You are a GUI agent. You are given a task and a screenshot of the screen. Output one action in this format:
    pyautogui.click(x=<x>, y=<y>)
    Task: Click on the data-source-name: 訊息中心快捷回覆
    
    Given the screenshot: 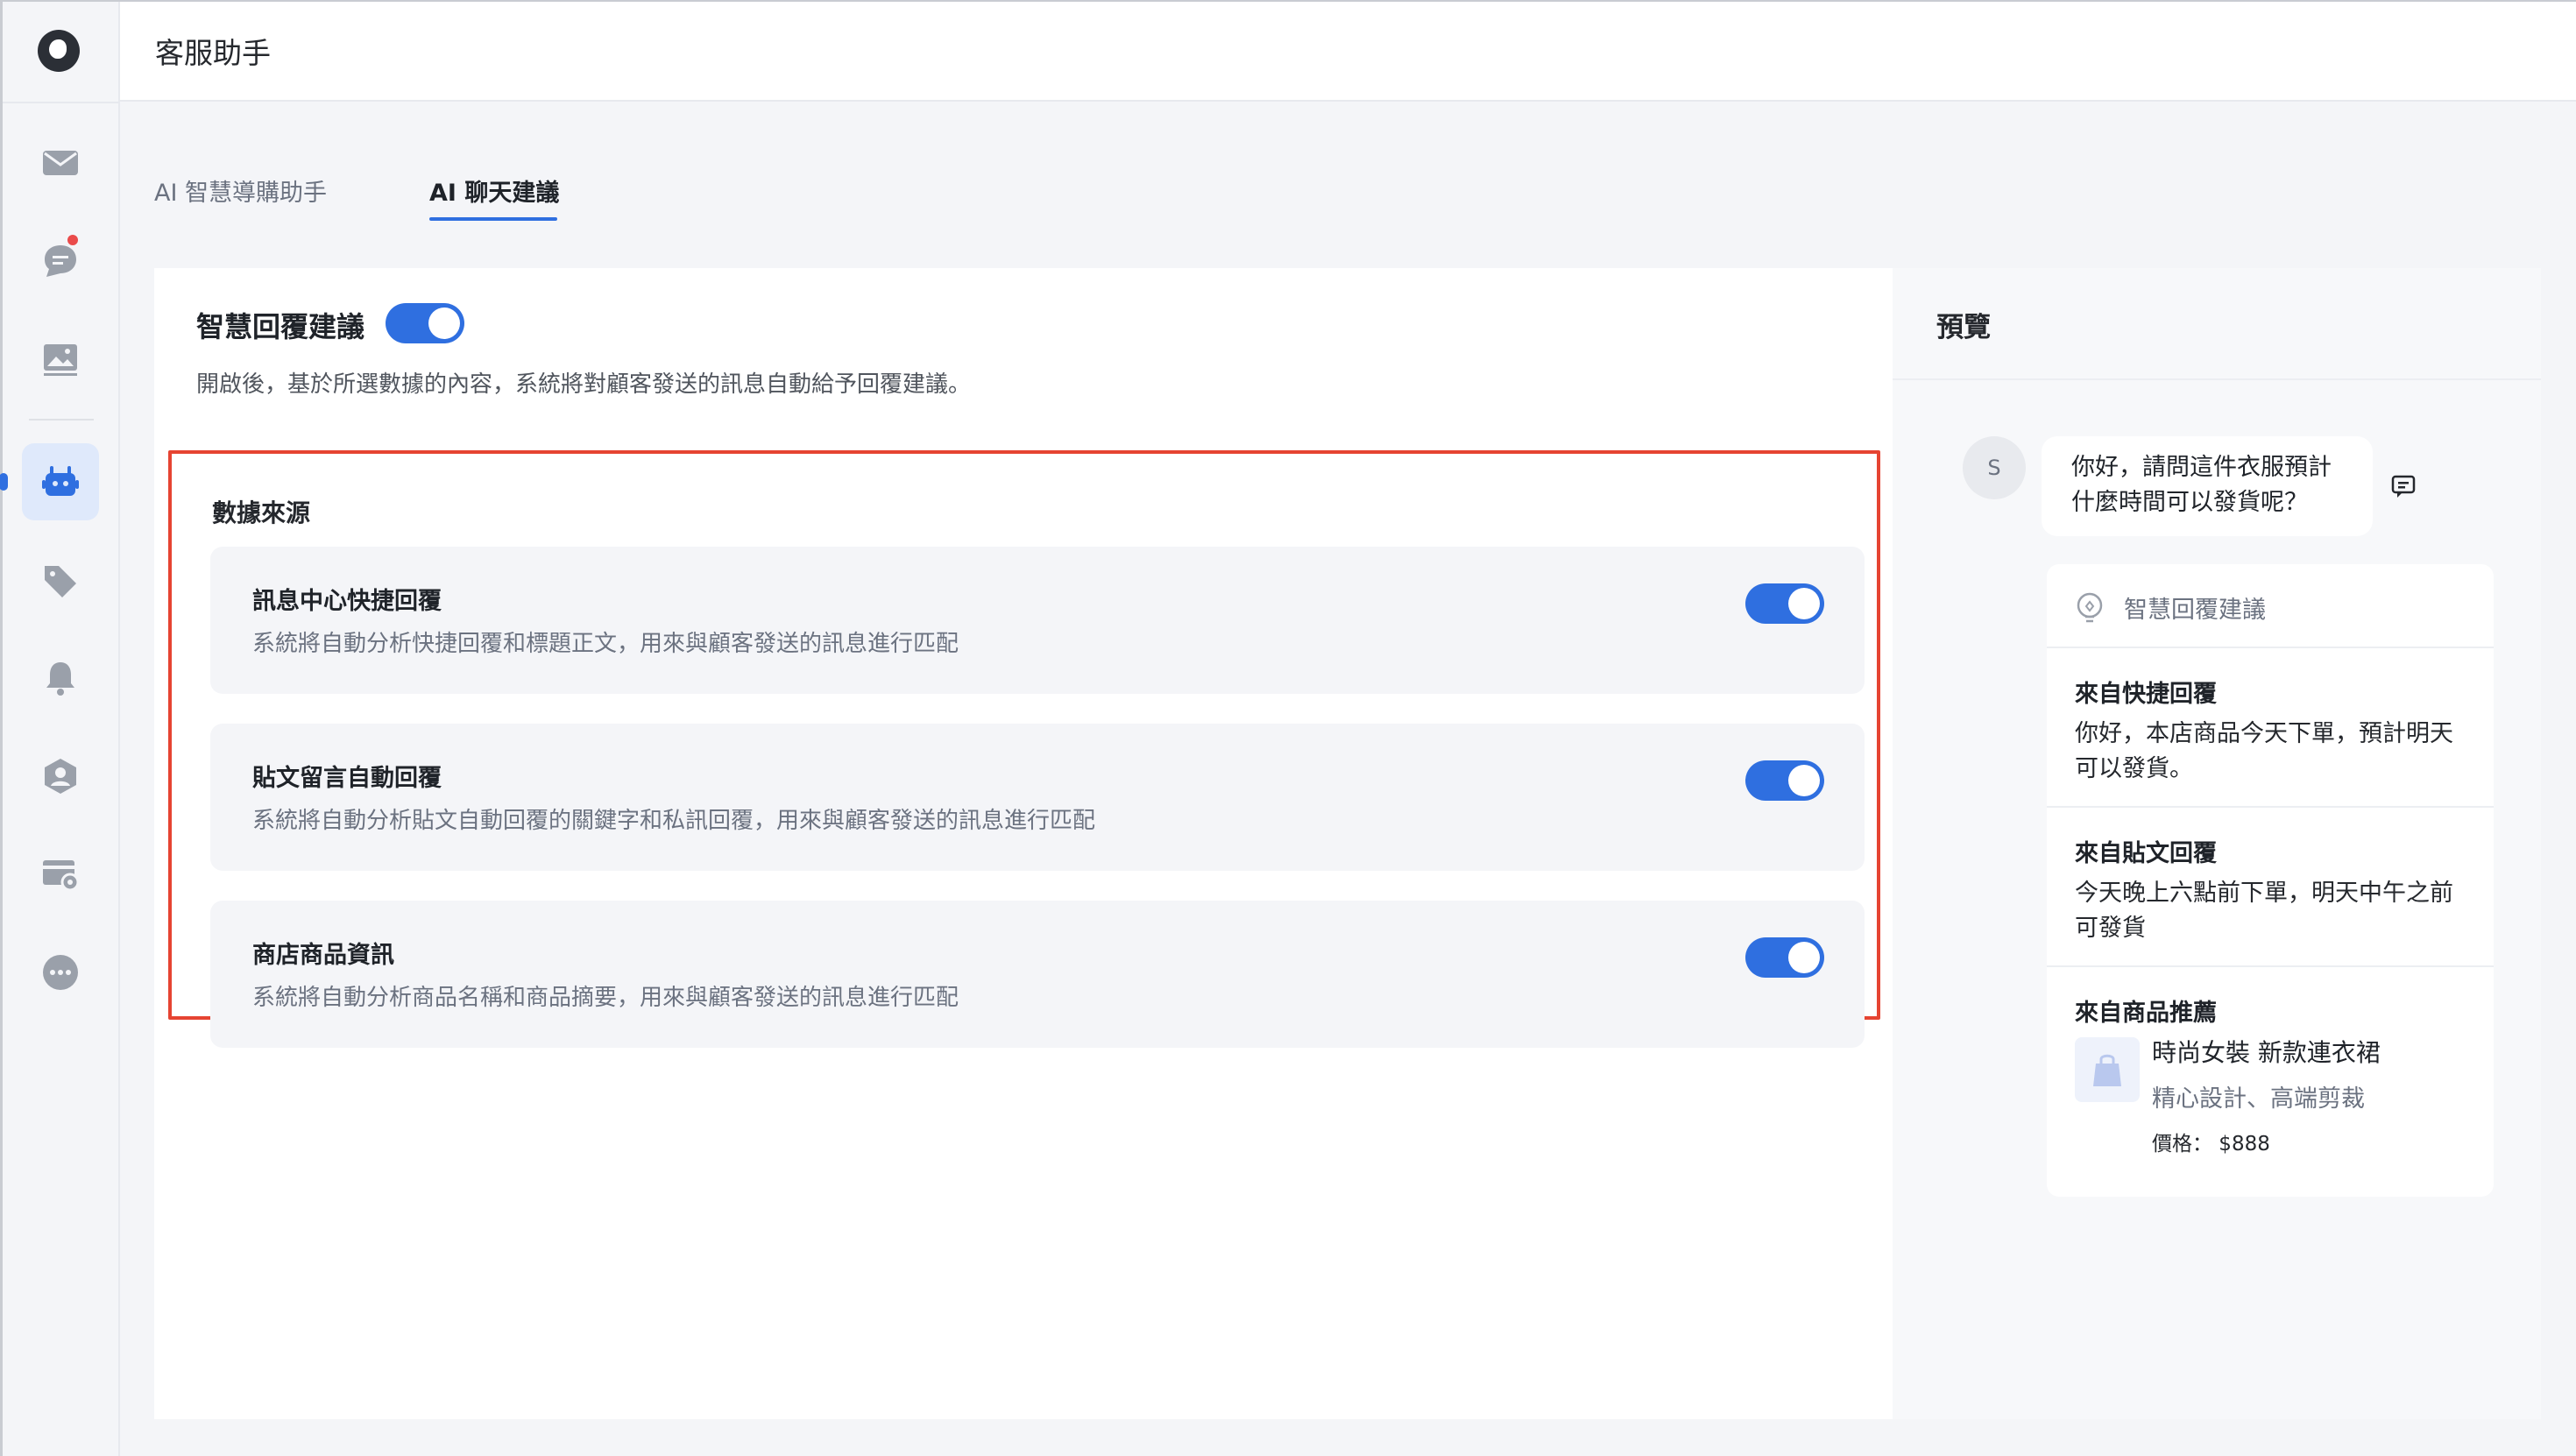 What is the action you would take?
    pyautogui.click(x=347, y=601)
    